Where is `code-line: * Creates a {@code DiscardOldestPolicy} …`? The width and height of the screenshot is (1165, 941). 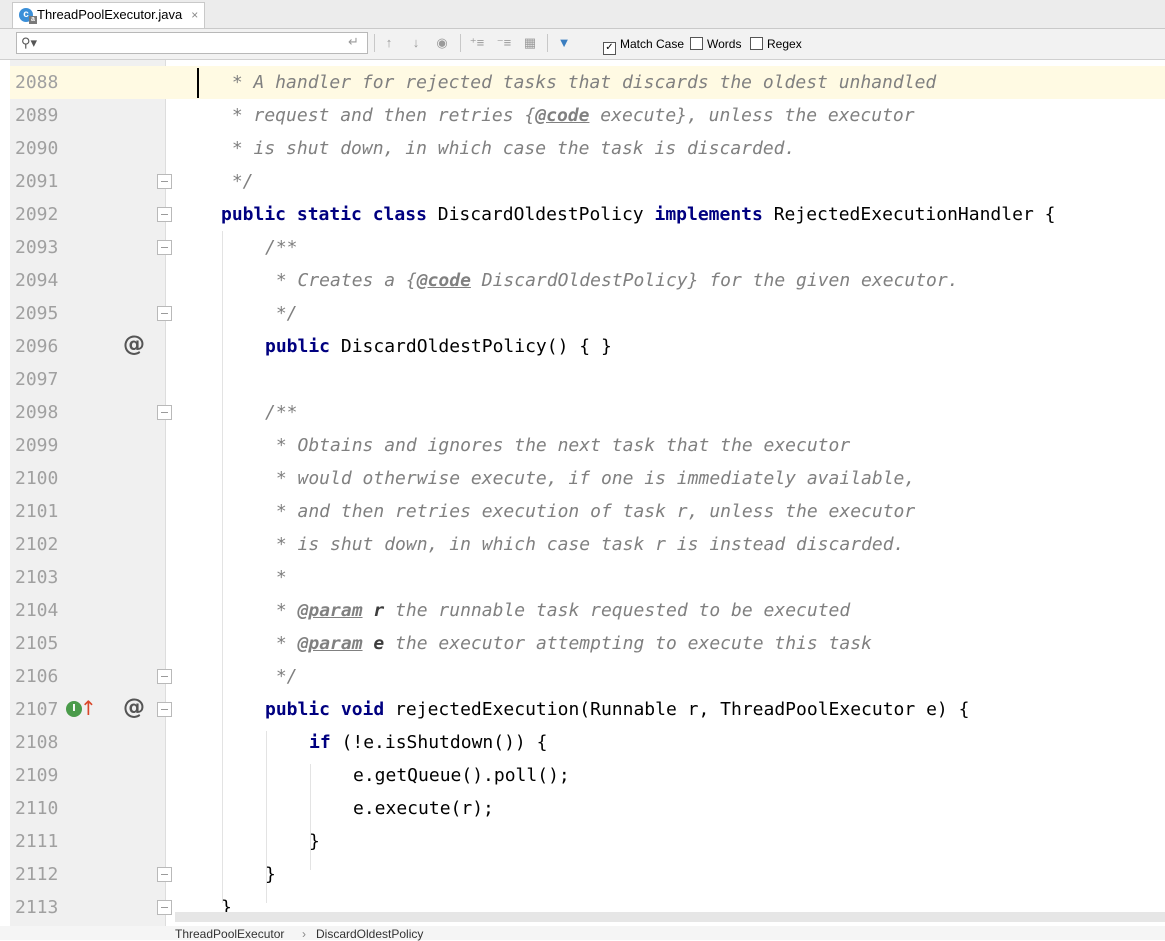
code-line: * Creates a {@code DiscardOldestPolicy} … is located at coordinates (612, 280).